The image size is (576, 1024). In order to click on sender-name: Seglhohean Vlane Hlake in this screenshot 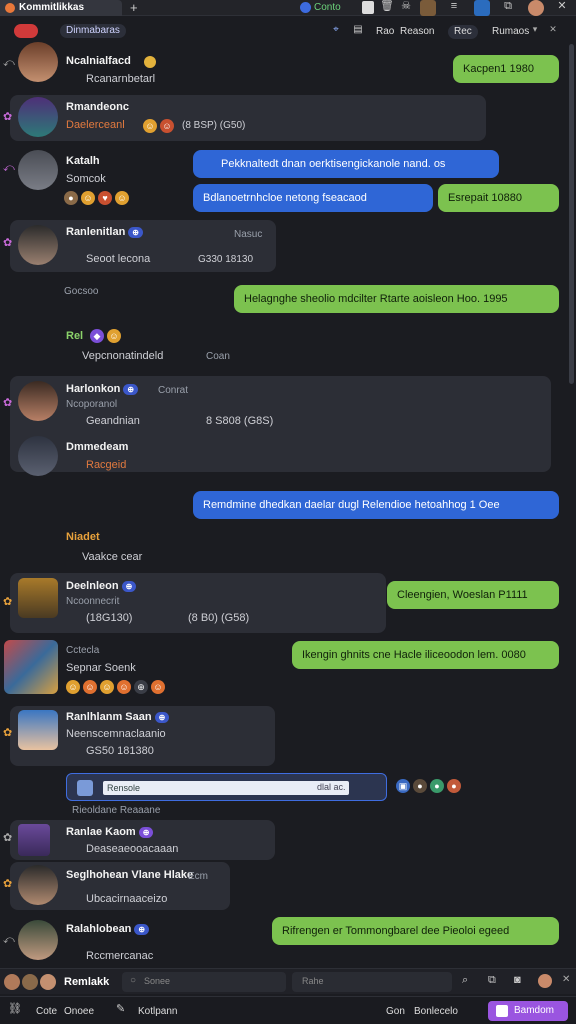, I will do `click(129, 875)`.